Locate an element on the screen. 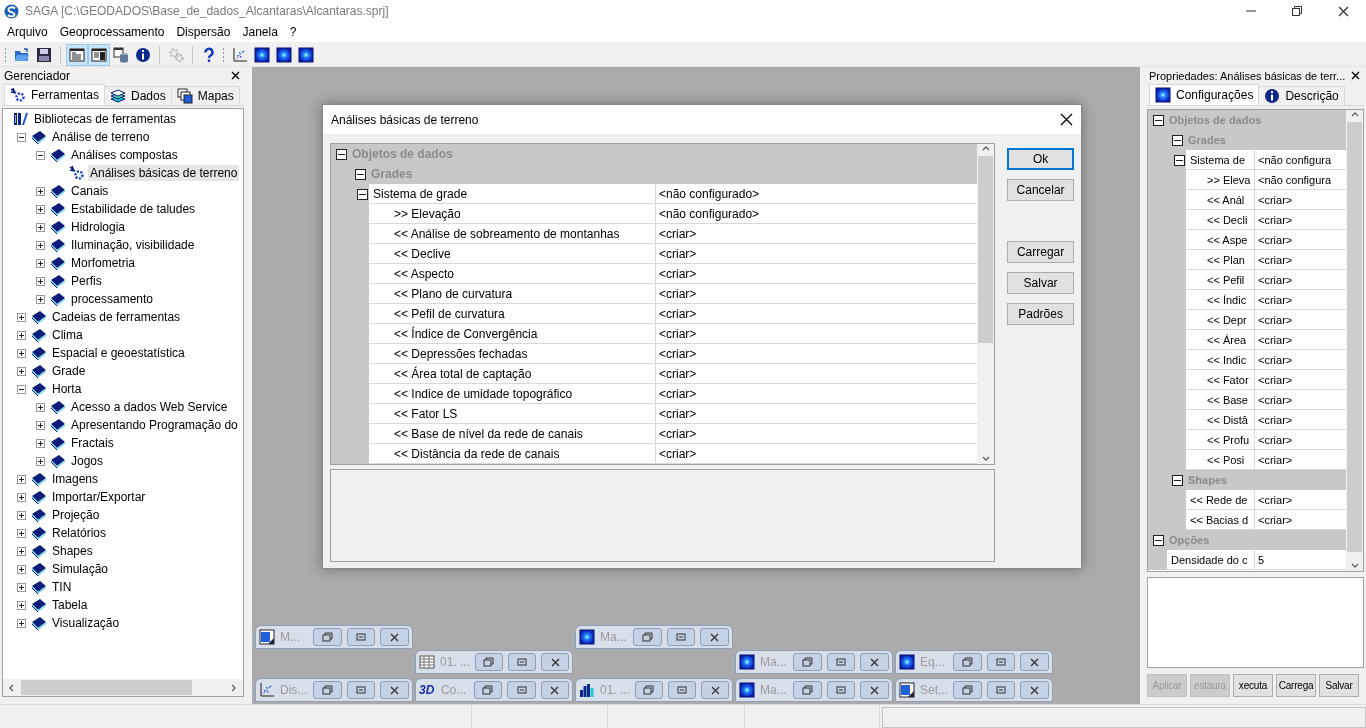 The width and height of the screenshot is (1366, 728). tree-item: Espacial e geoestatística is located at coordinates (118, 353).